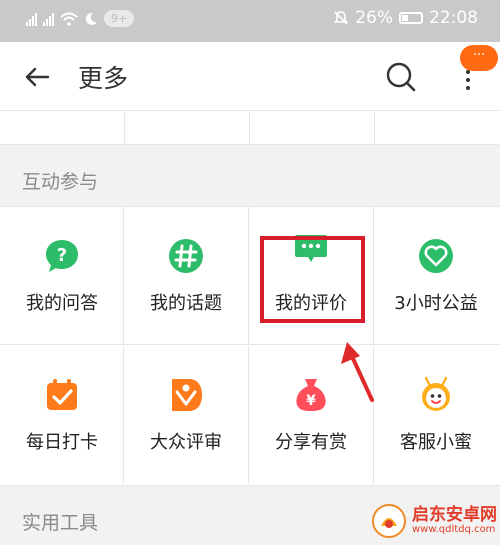 The width and height of the screenshot is (500, 545). What do you see at coordinates (186, 256) in the screenshot?
I see `hashtag-icon` at bounding box center [186, 256].